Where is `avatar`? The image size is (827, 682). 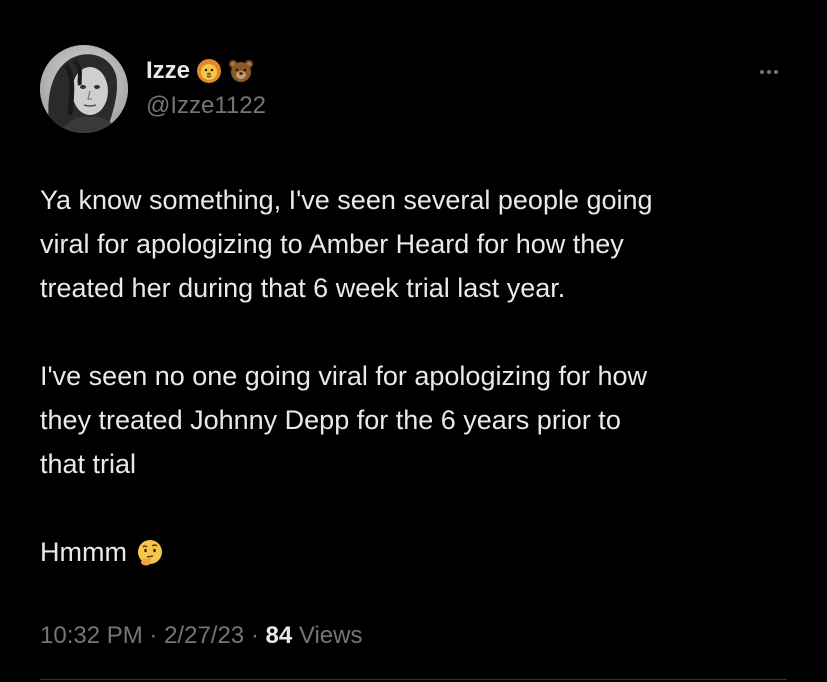 avatar is located at coordinates (84, 89).